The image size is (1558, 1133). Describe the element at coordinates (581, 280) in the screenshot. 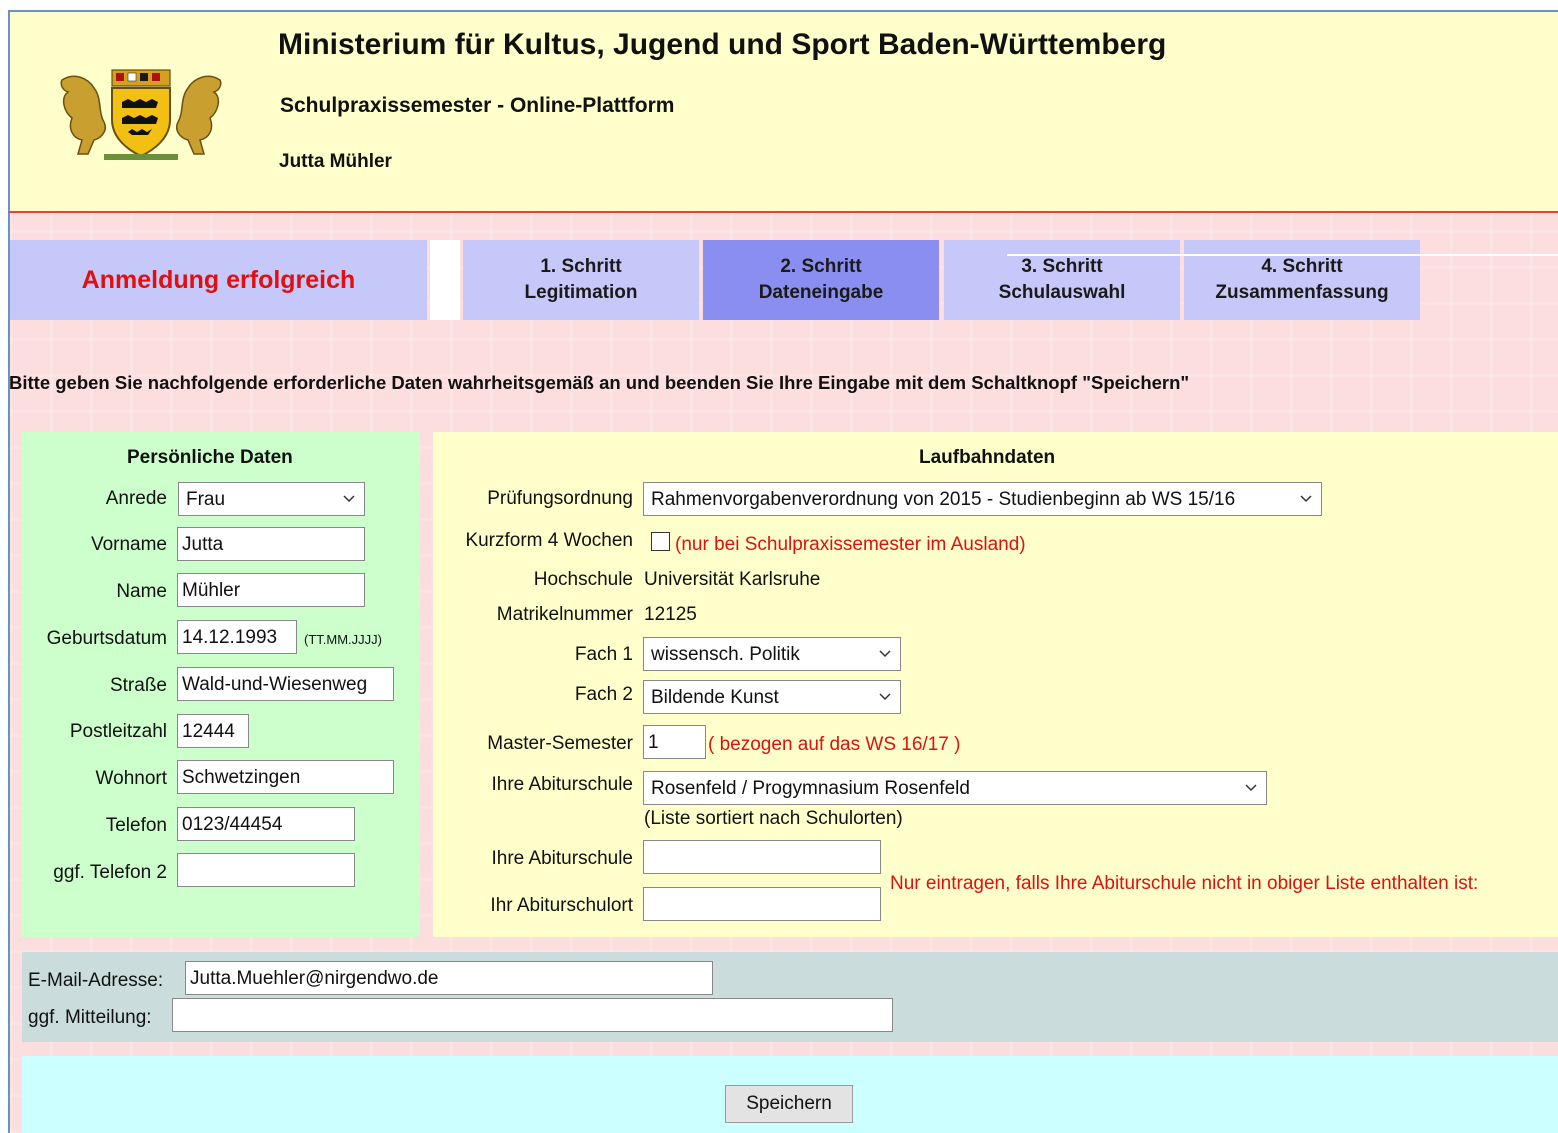

I see `tab-step-1: 1. Schritt Legitimation` at that location.